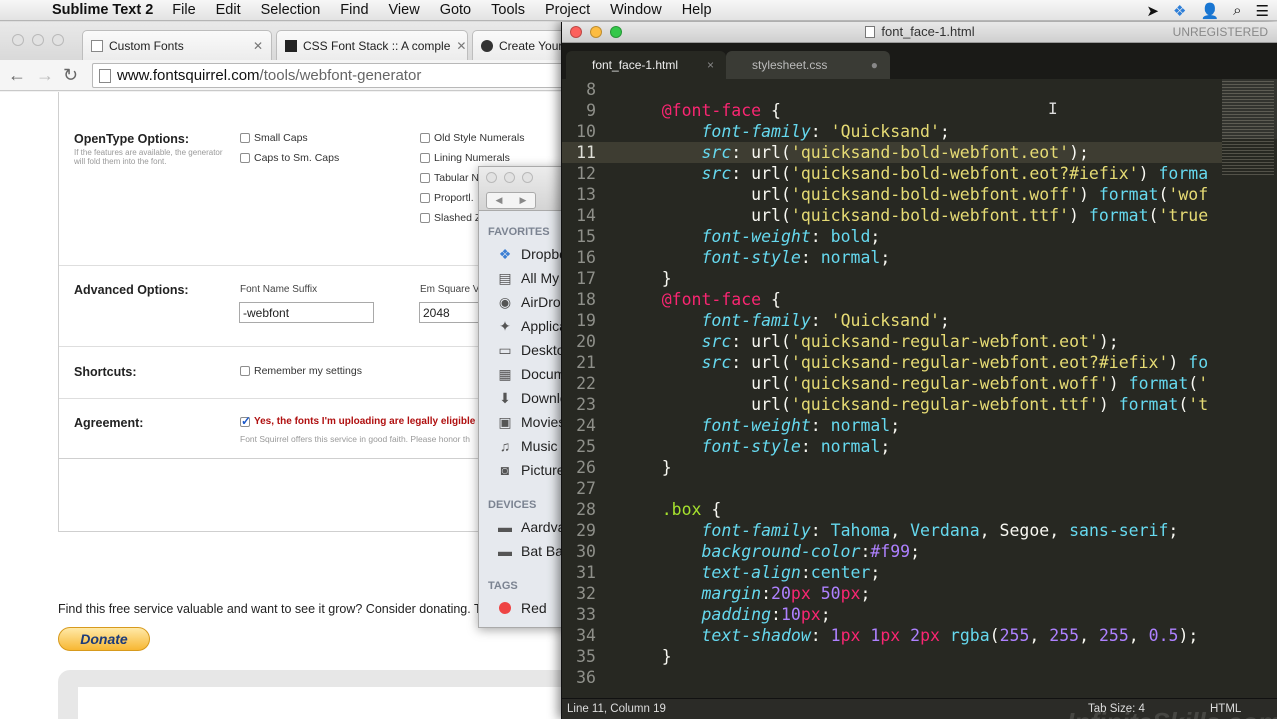 The width and height of the screenshot is (1277, 719). I want to click on forward-arrow-icon: ▶, so click(523, 200).